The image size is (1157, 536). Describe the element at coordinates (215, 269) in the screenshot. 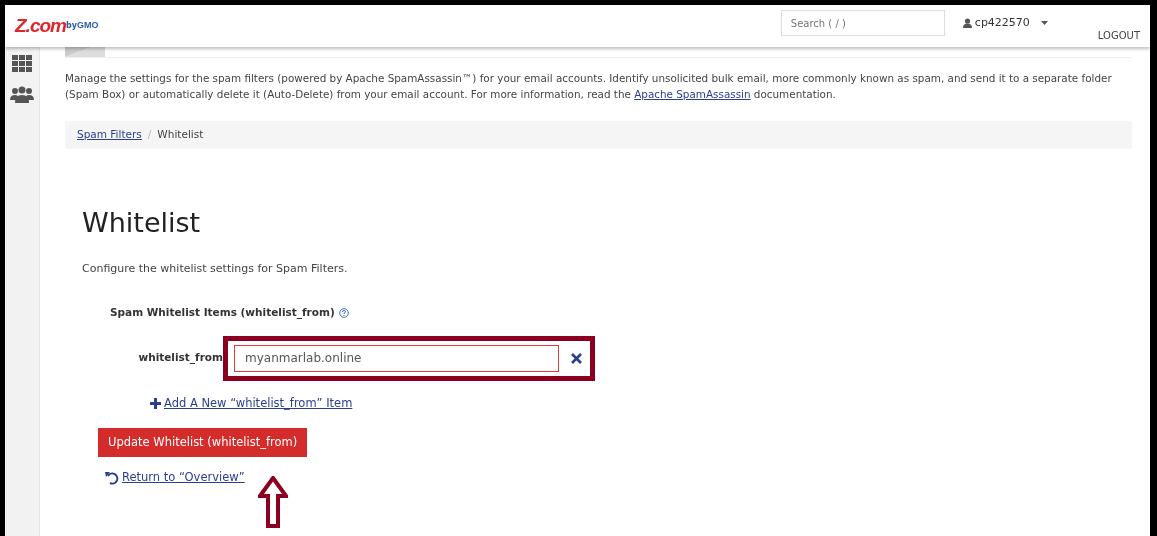

I see `intro-text: Configure the whitelist settings for Spam Filters.` at that location.